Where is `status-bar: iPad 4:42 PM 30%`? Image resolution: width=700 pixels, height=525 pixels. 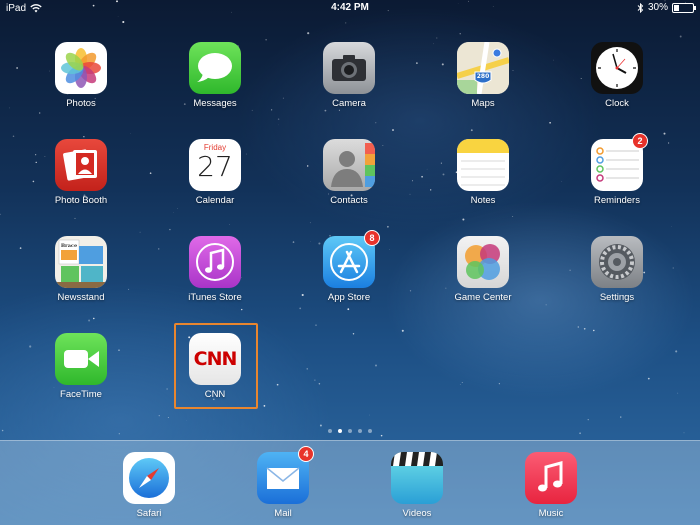
status-bar: iPad 4:42 PM 30% is located at coordinates (350, 8).